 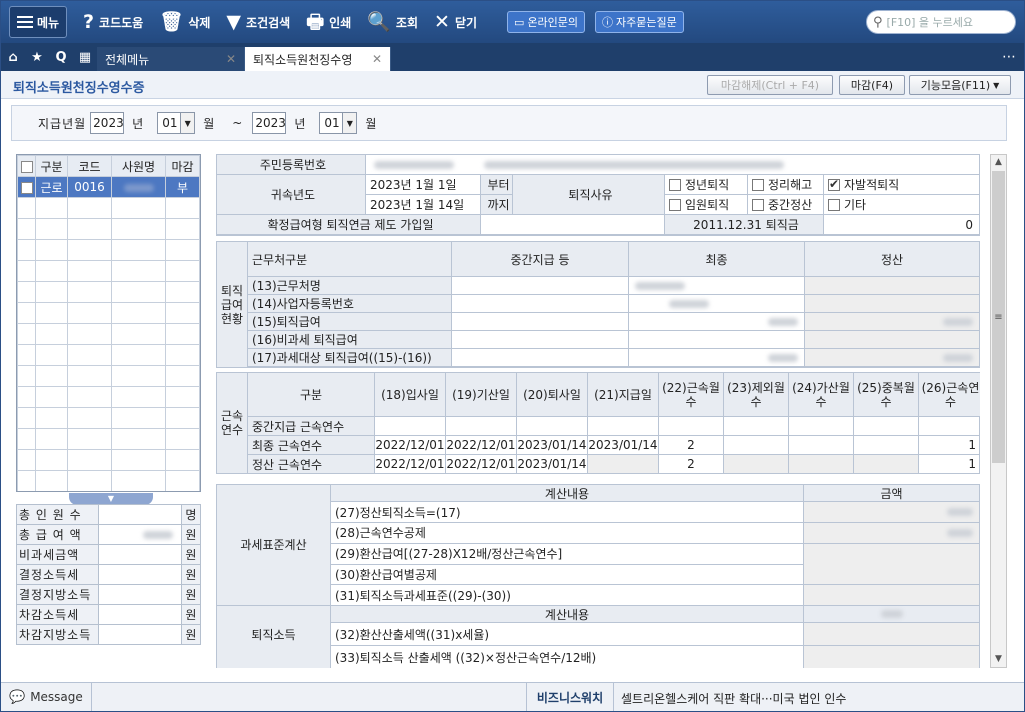 What do you see at coordinates (998, 317) in the screenshot?
I see `scroll-thumb: ≡` at bounding box center [998, 317].